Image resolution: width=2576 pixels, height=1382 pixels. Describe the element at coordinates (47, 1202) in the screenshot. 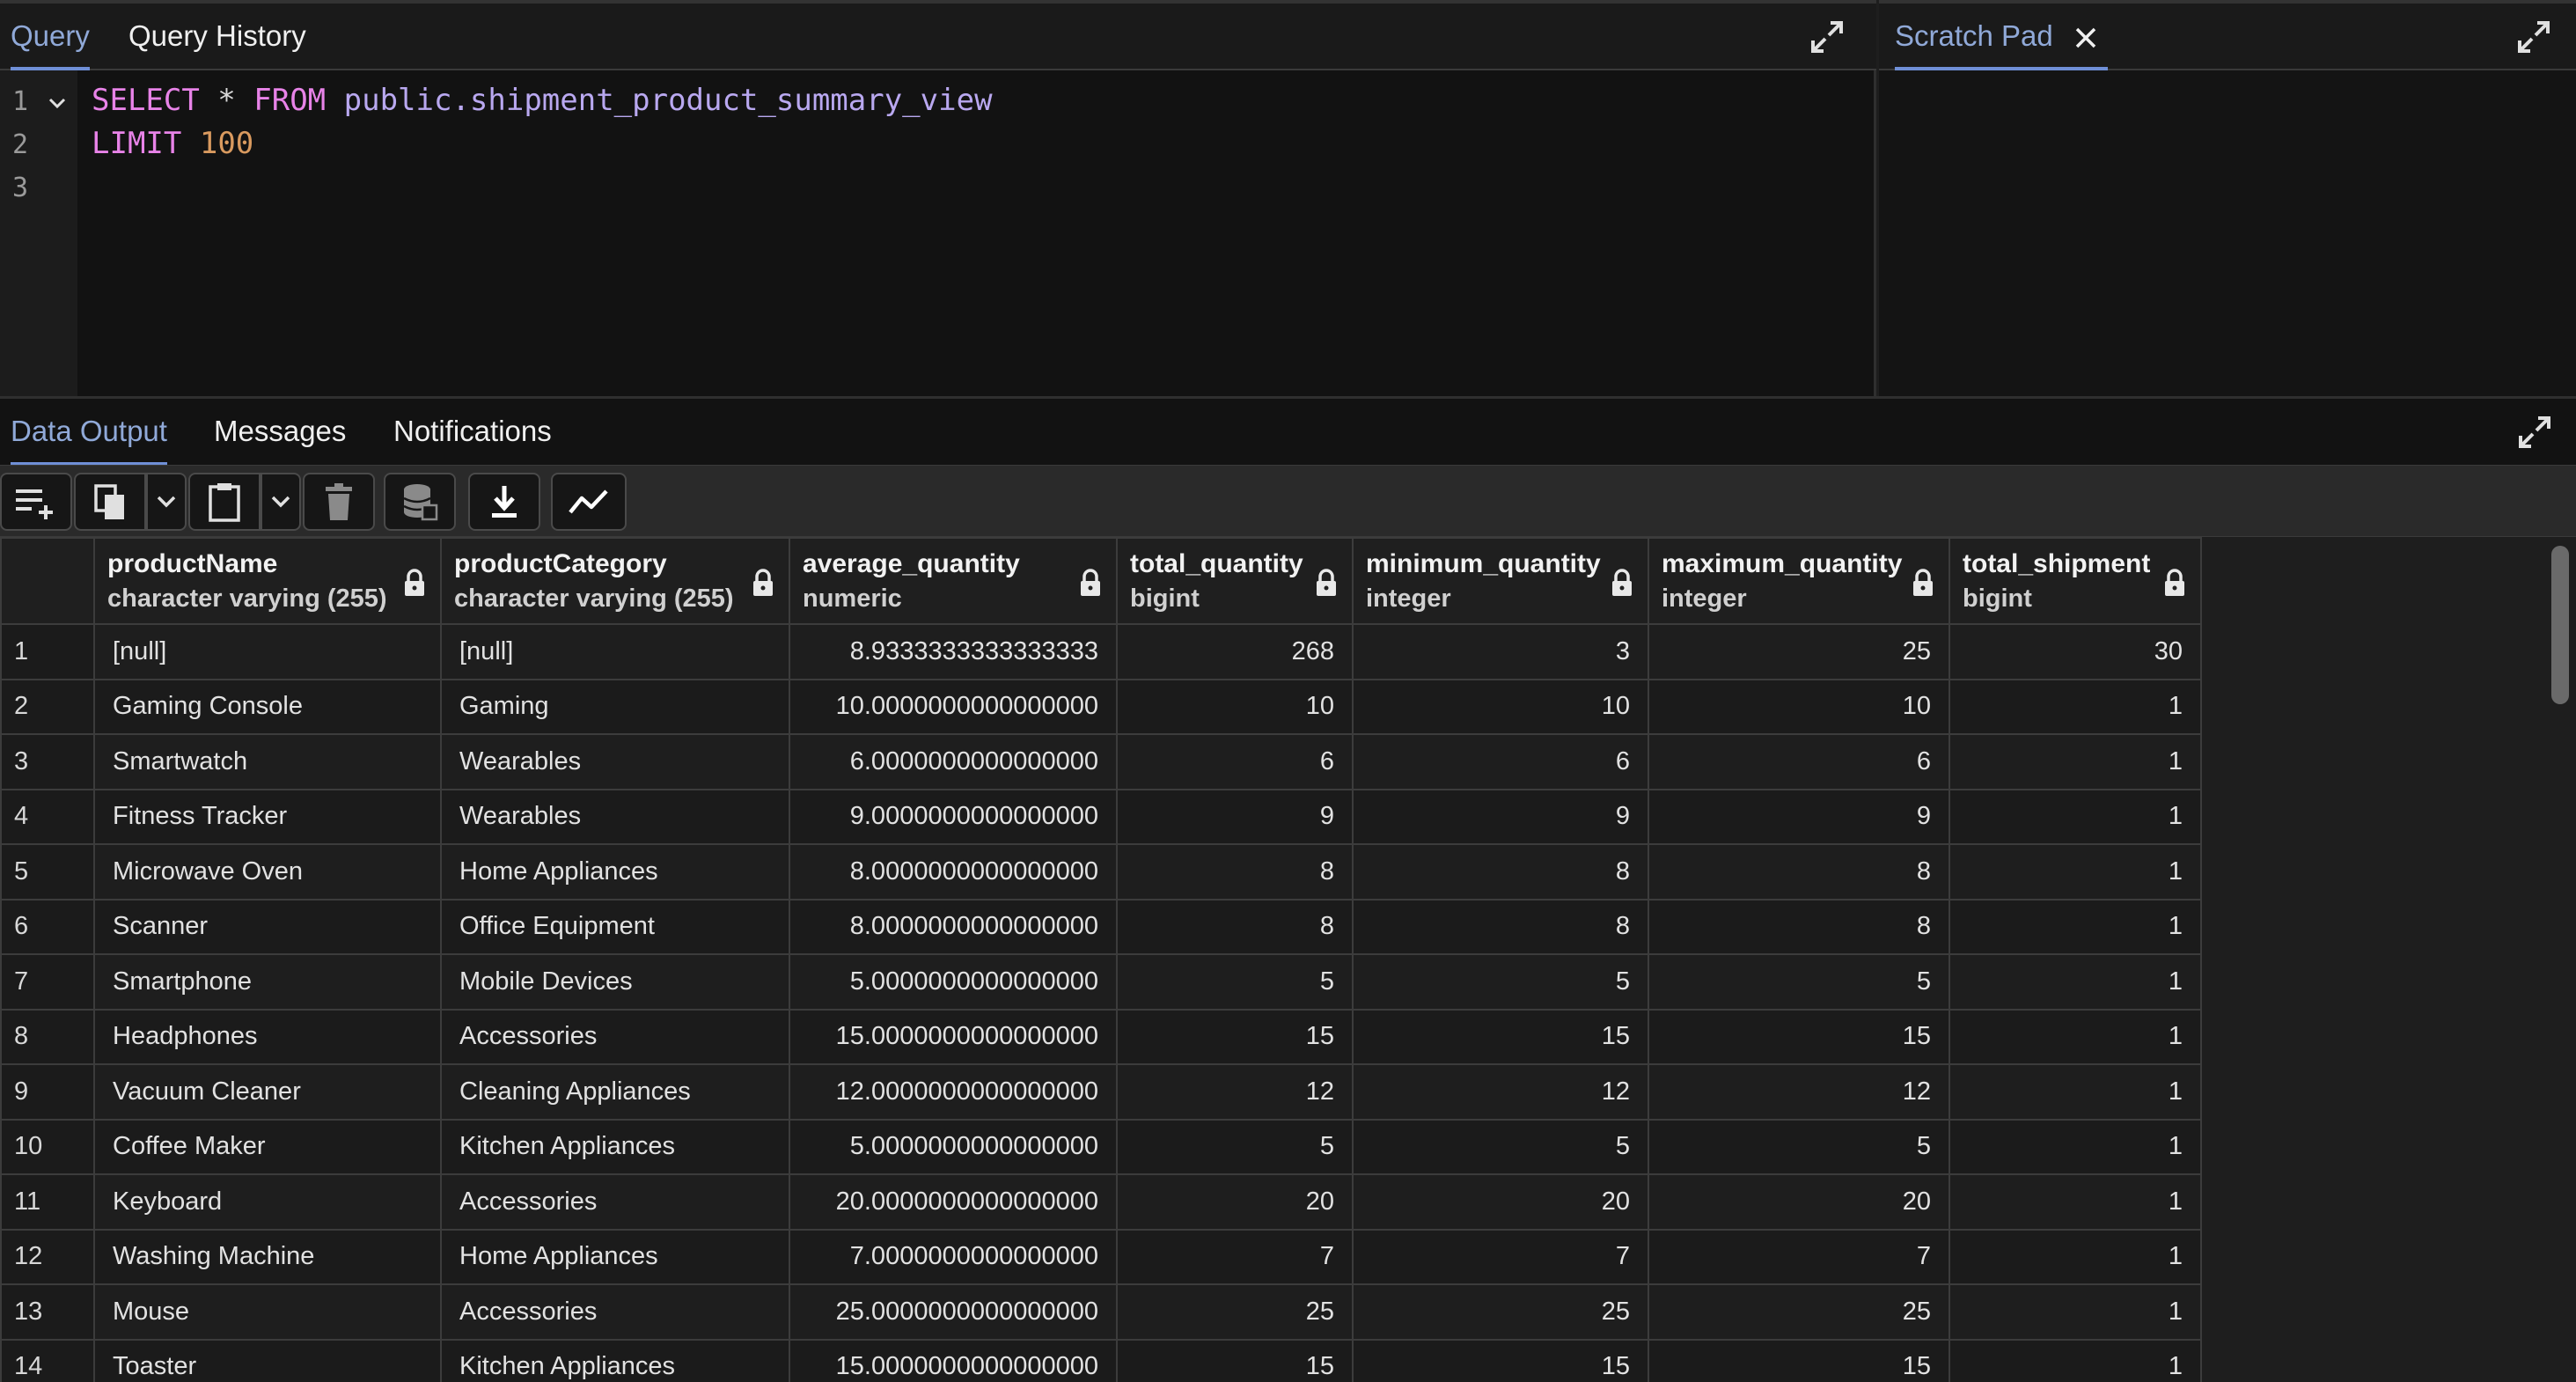

I see `row-number-cell: 11` at that location.